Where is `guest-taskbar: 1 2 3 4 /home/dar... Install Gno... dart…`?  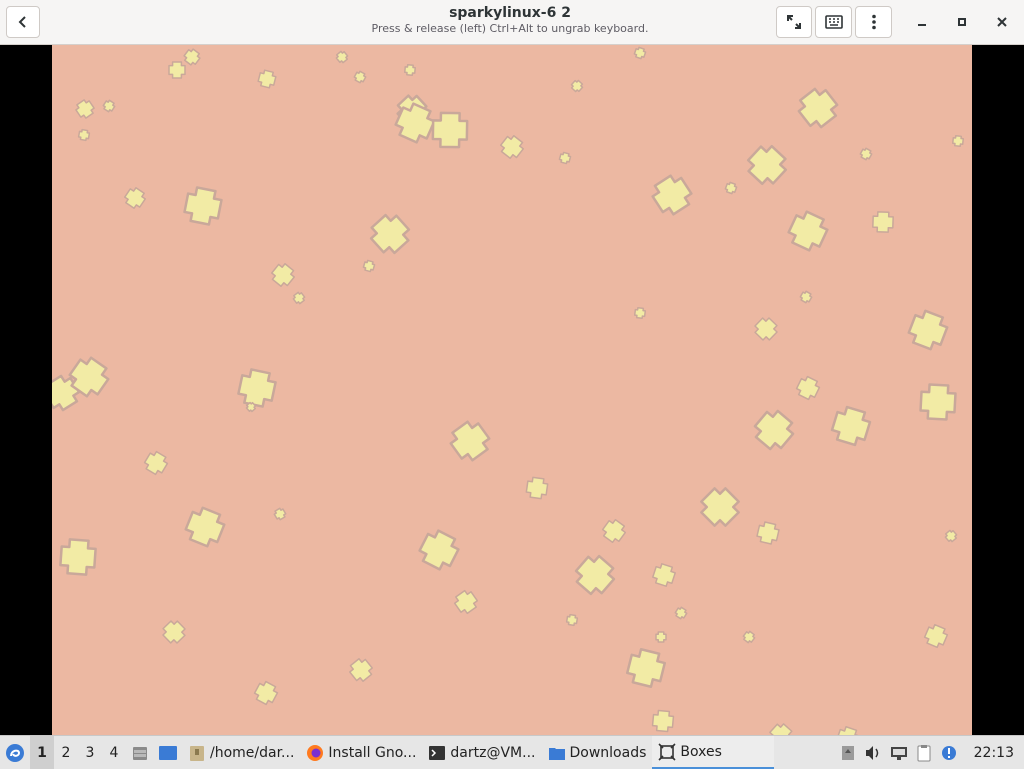
guest-taskbar: 1 2 3 4 /home/dar... Install Gno... dart… is located at coordinates (512, 752).